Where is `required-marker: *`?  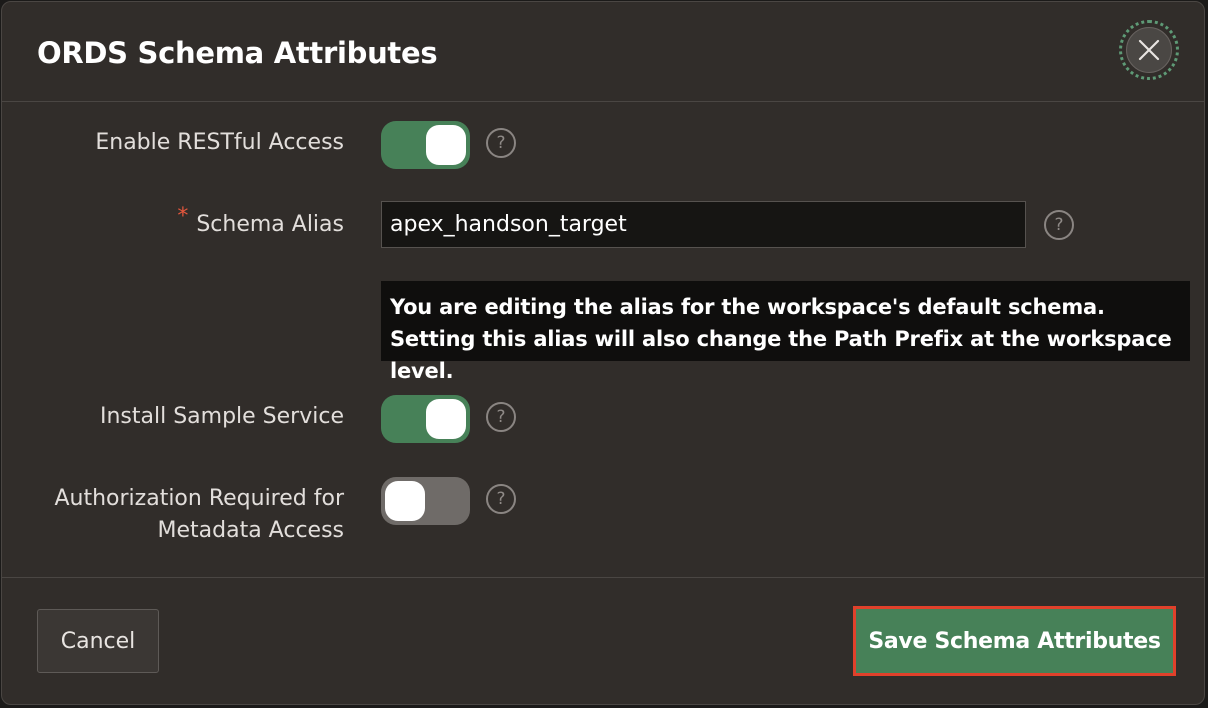 required-marker: * is located at coordinates (183, 216).